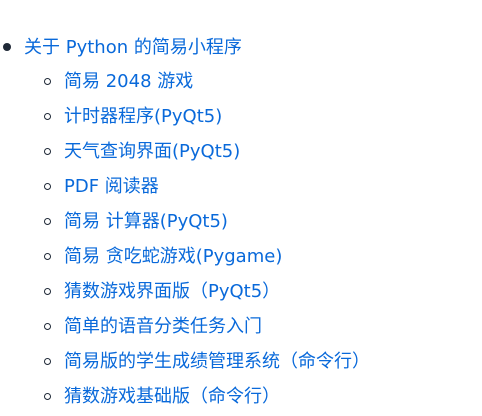 The image size is (482, 416). I want to click on link-pdf-reader: PDF 阅读器, so click(111, 186).